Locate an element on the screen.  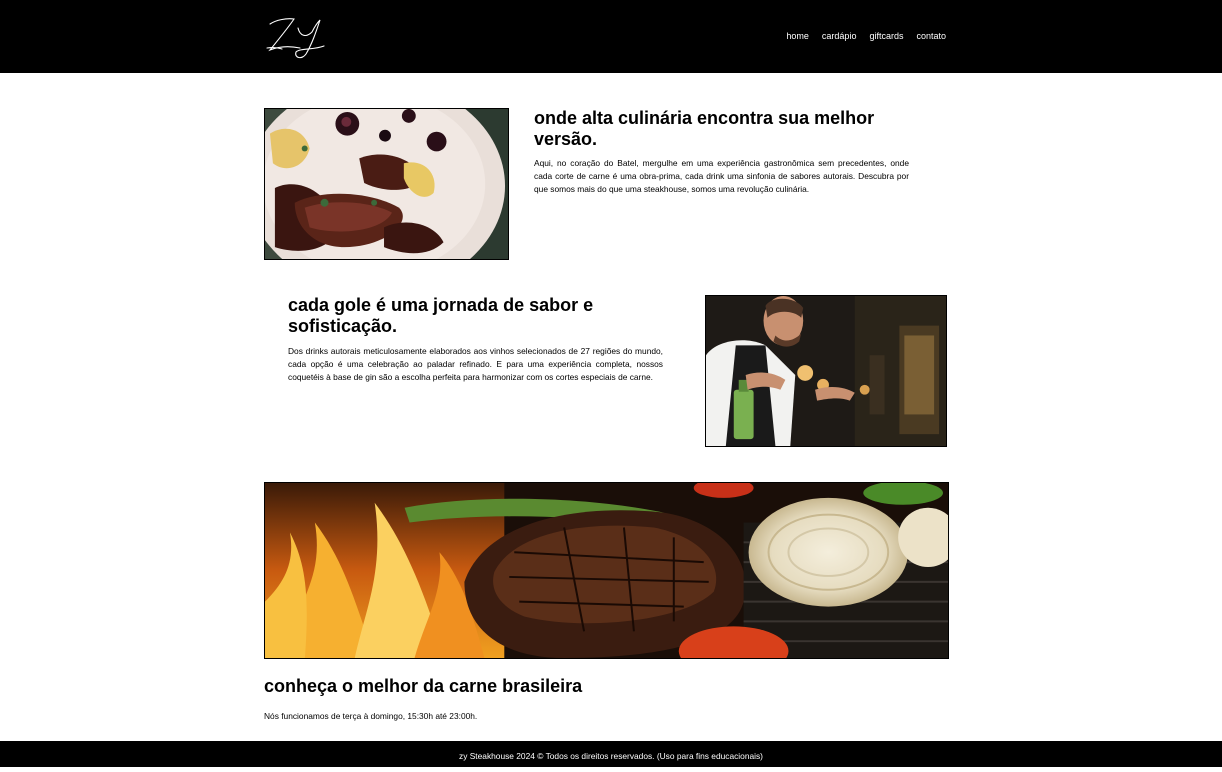
logo is located at coordinates (299, 36).